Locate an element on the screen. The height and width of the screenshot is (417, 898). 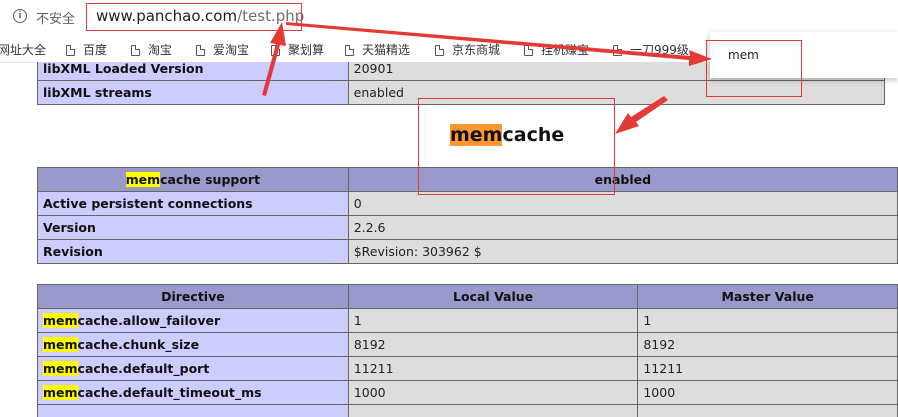
directive-name-cut is located at coordinates (193, 410).